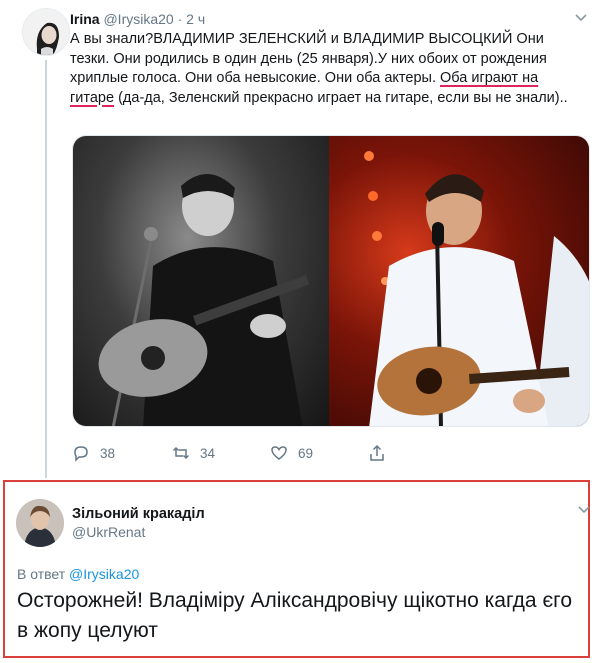 The width and height of the screenshot is (598, 663). I want to click on tweet-timestamp: 2 ч, so click(195, 19).